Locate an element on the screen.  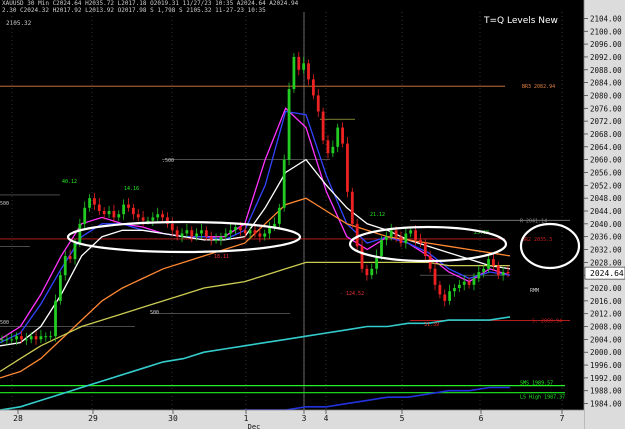
y-tick-label-4: 2088.00 is located at coordinates (606, 70).